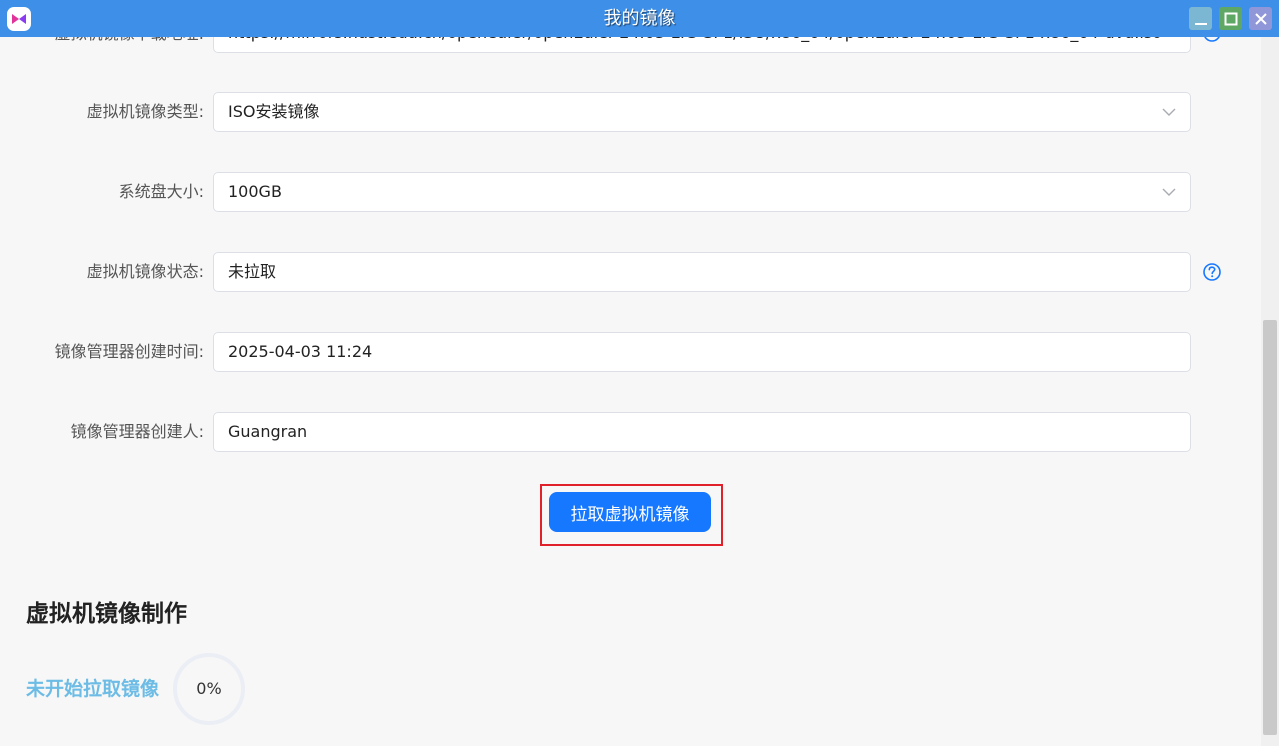 Image resolution: width=1279 pixels, height=746 pixels. What do you see at coordinates (702, 432) in the screenshot?
I see `creator-field: Guangran` at bounding box center [702, 432].